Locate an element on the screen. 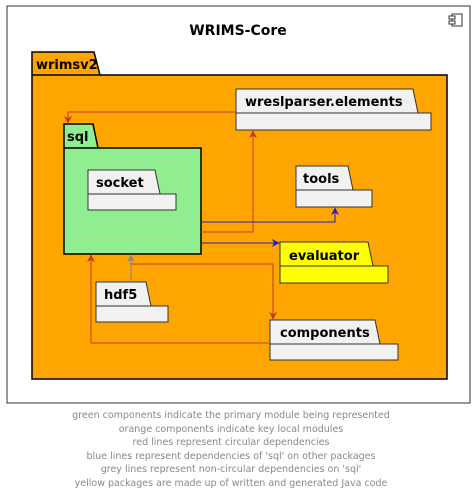  diagram-title: WRIMS-Core is located at coordinates (238, 31).